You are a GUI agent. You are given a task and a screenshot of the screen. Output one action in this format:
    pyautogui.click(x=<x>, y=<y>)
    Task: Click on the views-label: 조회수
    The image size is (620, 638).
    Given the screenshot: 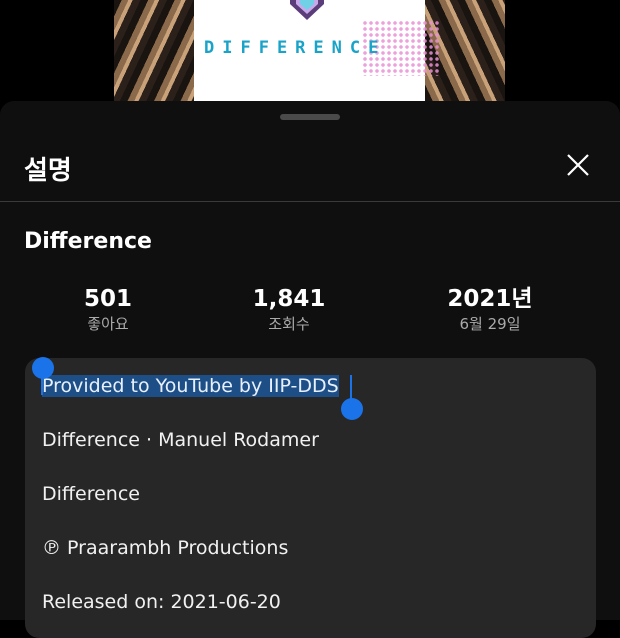 What is the action you would take?
    pyautogui.click(x=289, y=324)
    